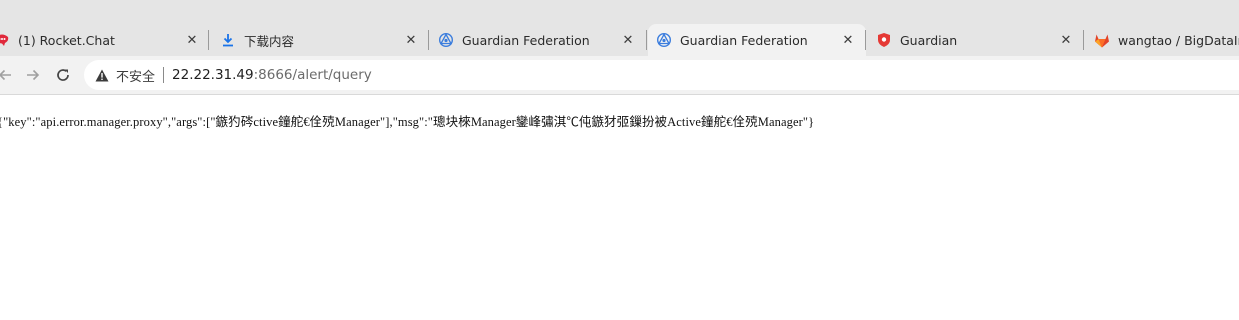 This screenshot has width=1239, height=320. I want to click on browser-toolbar: 不安全 22.22.31.49:8666/alert/query, so click(619, 75).